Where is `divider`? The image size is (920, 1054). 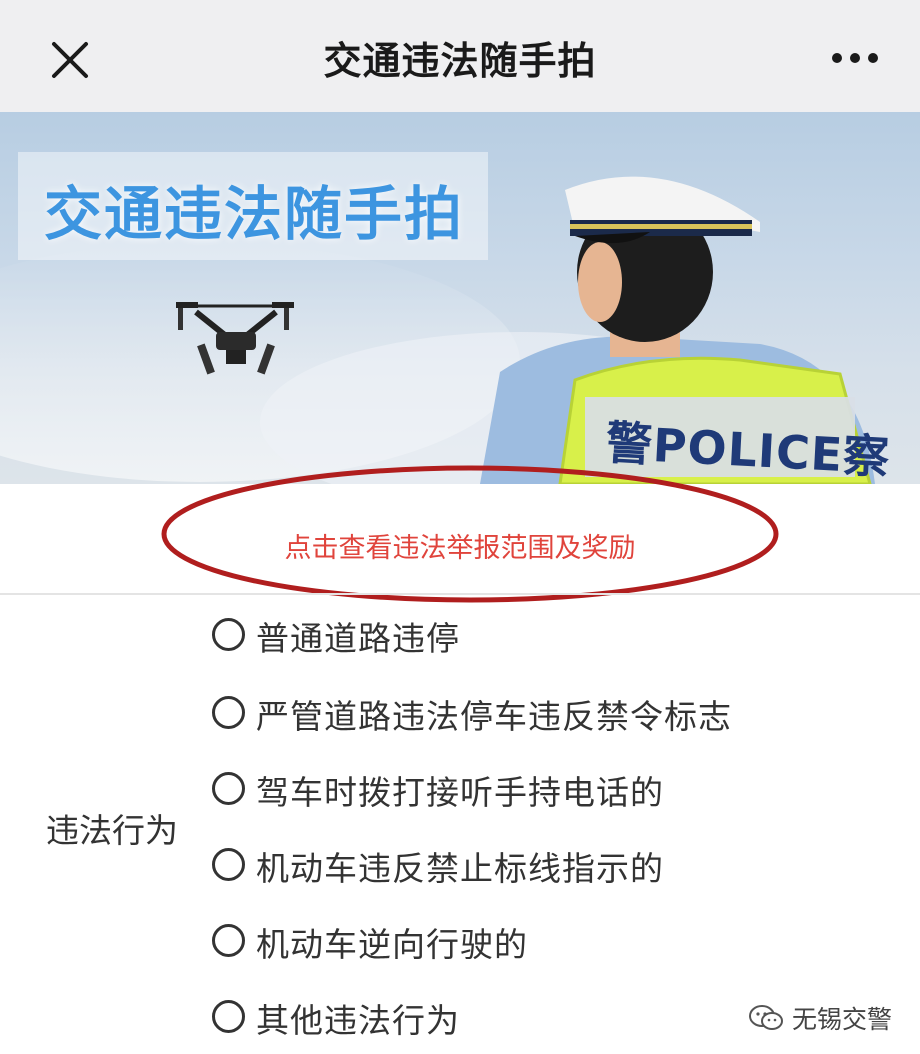
divider is located at coordinates (460, 594).